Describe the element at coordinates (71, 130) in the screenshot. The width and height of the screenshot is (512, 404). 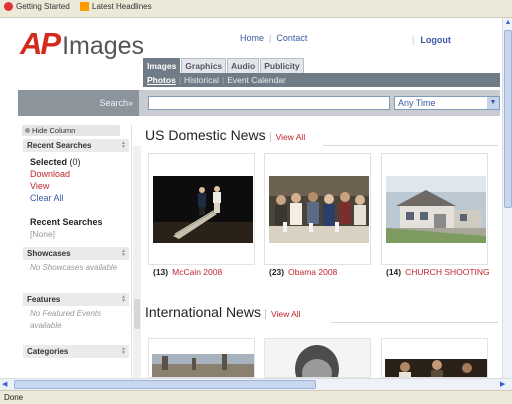
I see `hide-column-button: Hide Column` at that location.